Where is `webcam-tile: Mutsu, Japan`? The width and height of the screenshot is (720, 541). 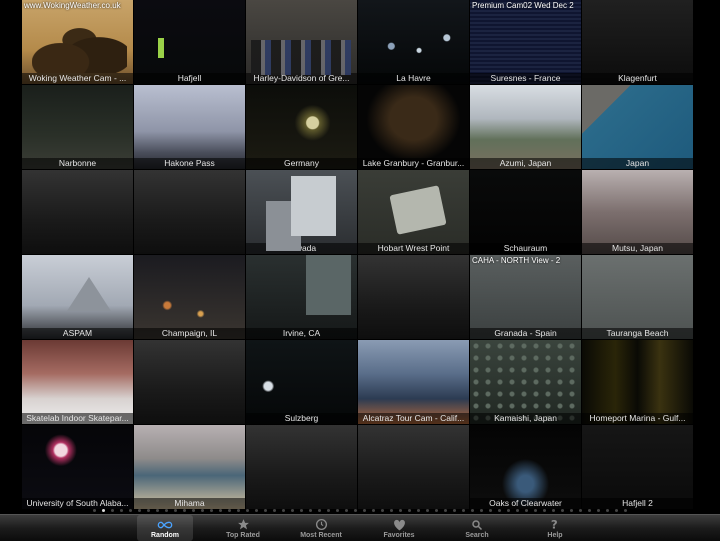
webcam-tile: Mutsu, Japan is located at coordinates (638, 212).